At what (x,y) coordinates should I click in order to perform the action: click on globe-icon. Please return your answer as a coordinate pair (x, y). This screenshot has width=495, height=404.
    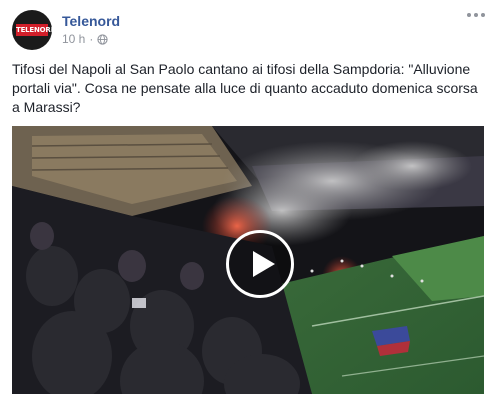
    Looking at the image, I should click on (102, 39).